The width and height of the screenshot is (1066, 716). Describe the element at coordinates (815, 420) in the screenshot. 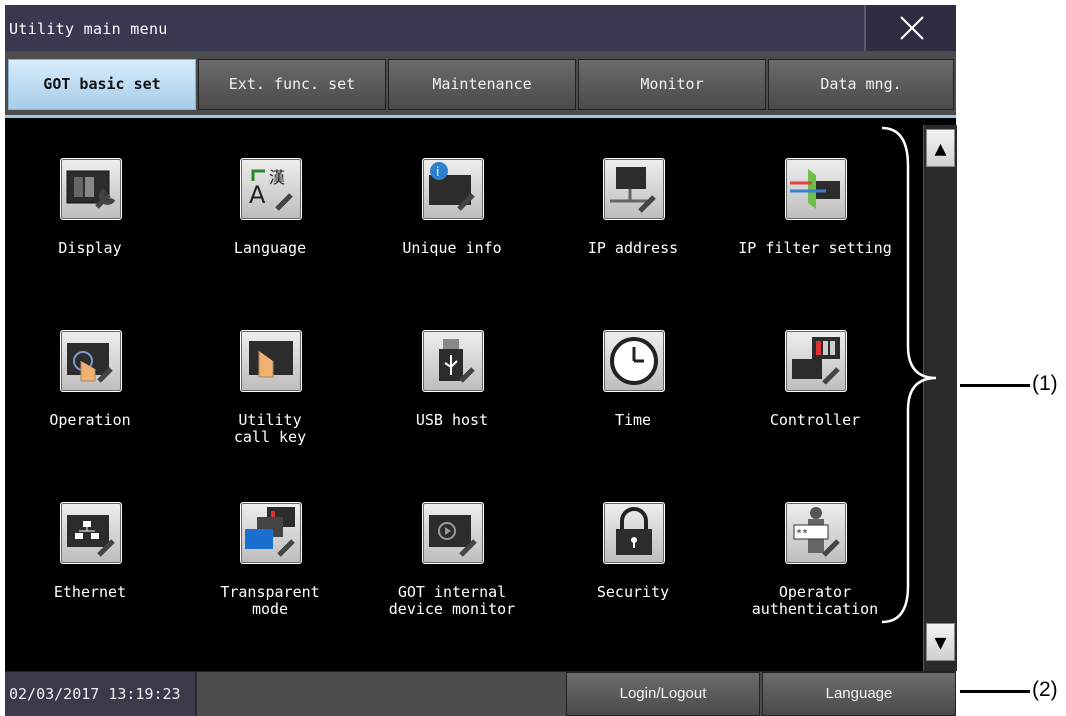

I see `menu-item-label: Controller` at that location.